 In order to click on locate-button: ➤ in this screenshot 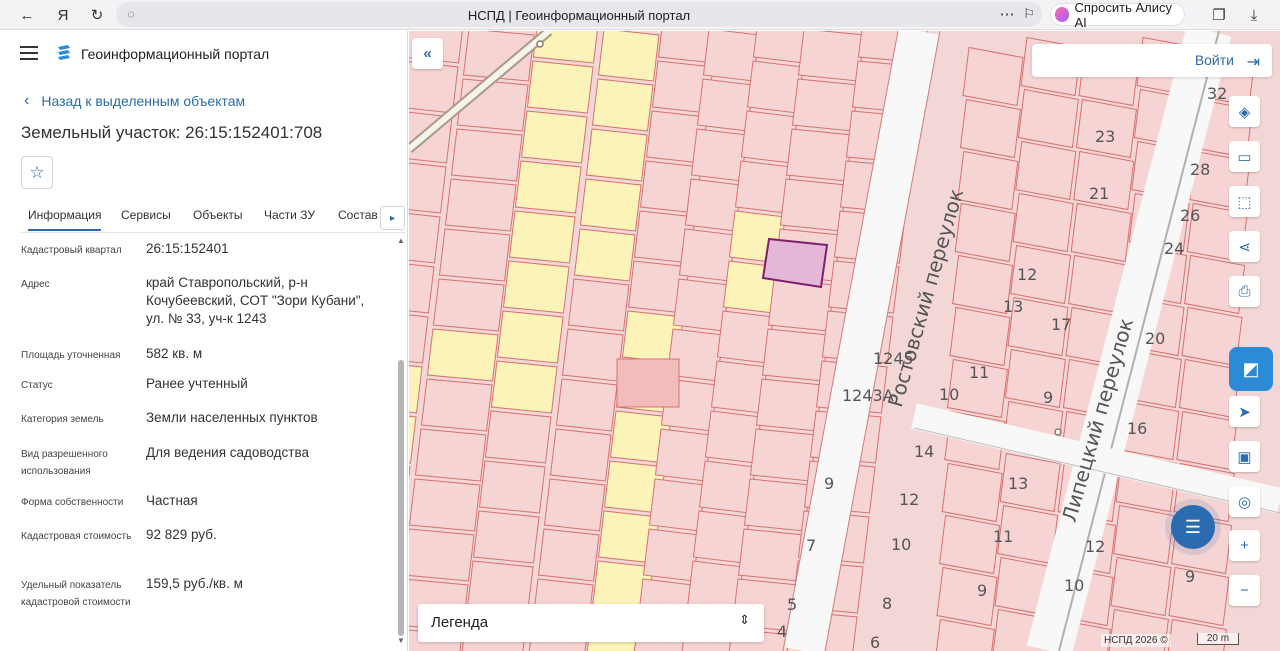, I will do `click(1244, 411)`.